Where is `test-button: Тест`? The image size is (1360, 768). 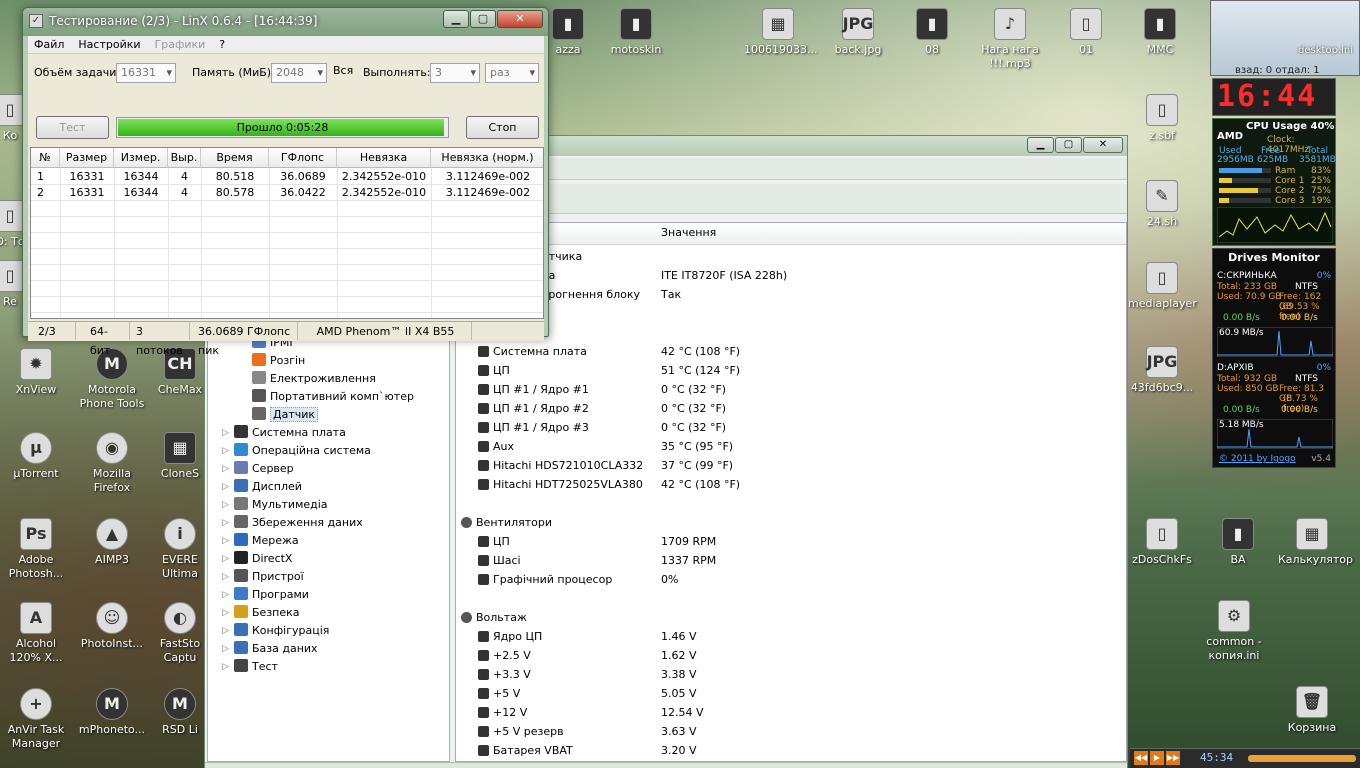
test-button: Тест is located at coordinates (72, 127).